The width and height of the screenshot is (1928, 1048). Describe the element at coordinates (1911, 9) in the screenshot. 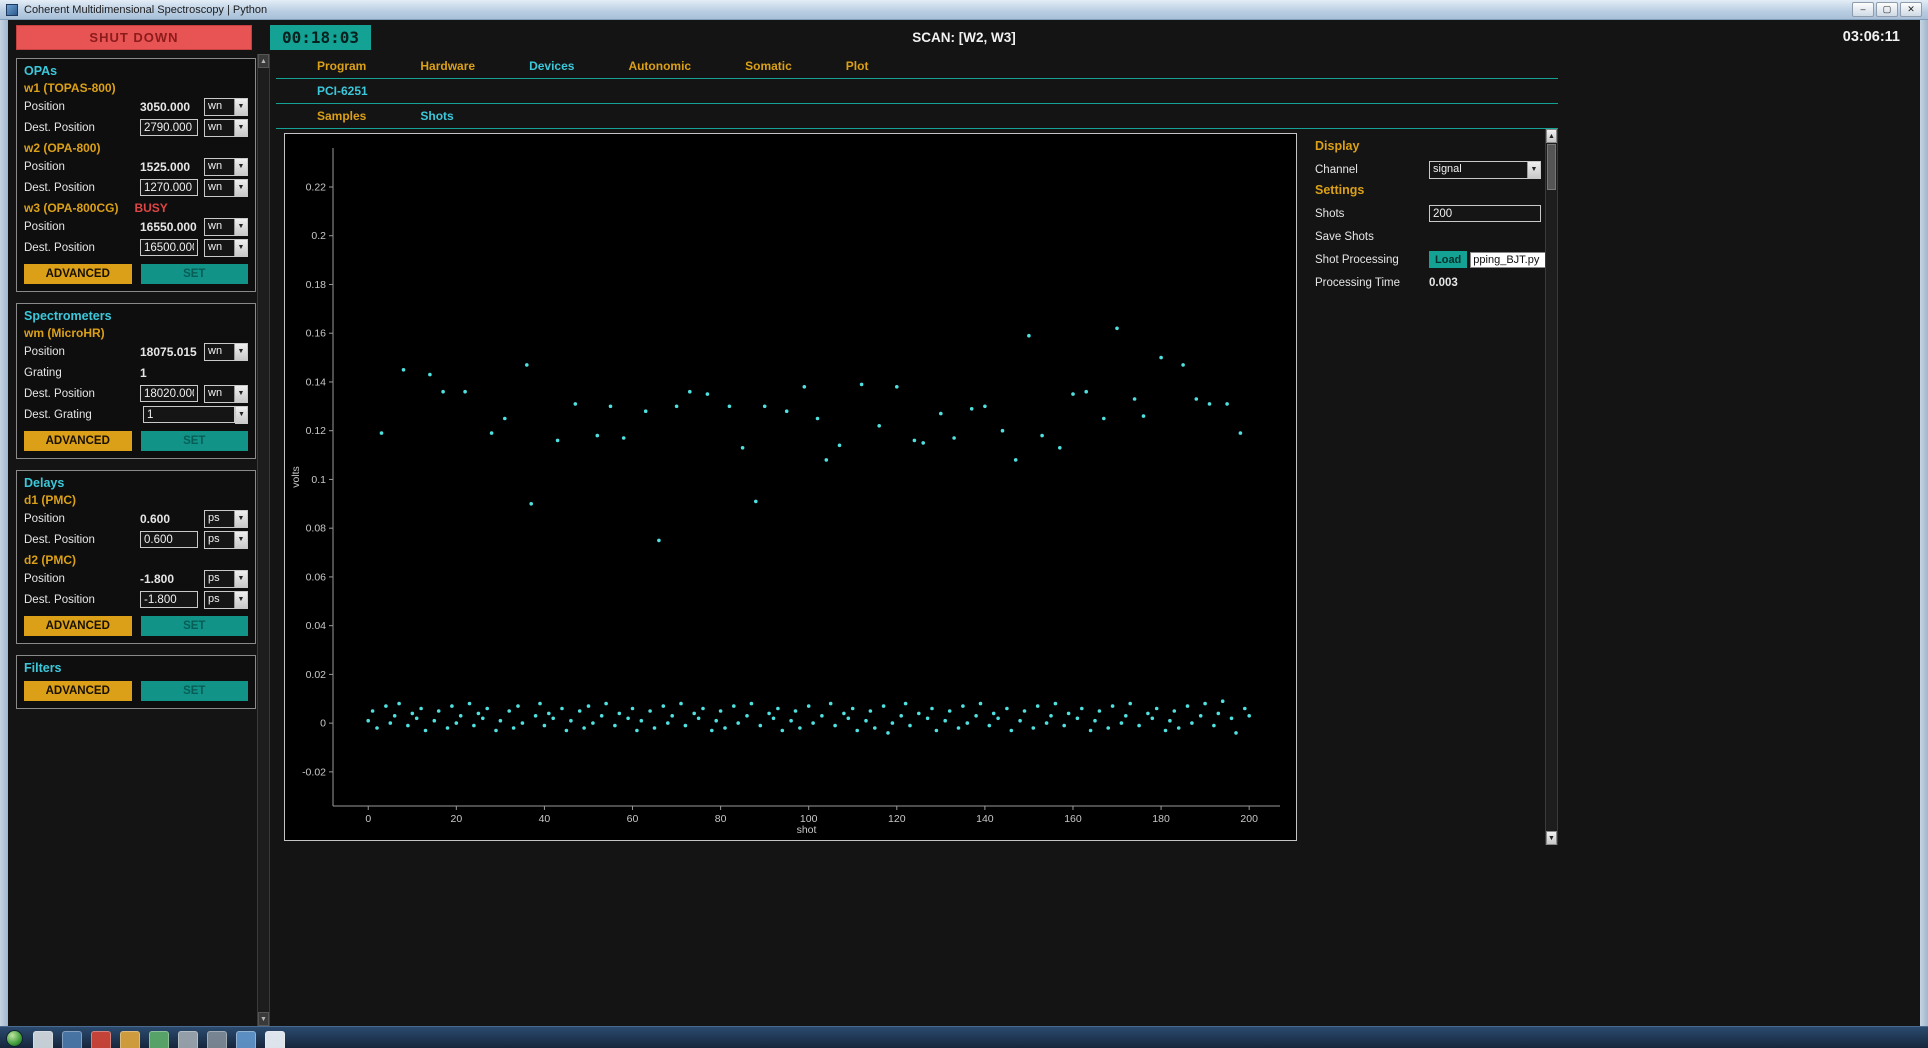

I see `close-button: ✕` at that location.